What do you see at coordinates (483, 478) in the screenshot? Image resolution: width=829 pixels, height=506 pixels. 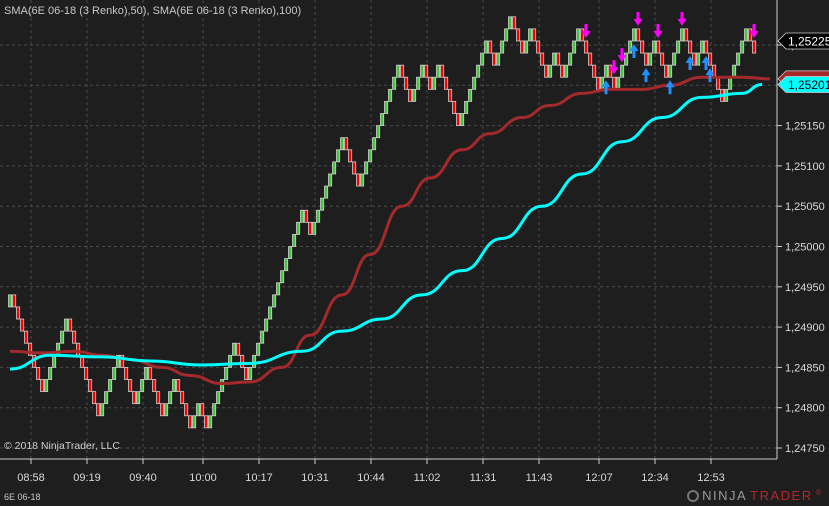 I see `x-tick-label: 11:31` at bounding box center [483, 478].